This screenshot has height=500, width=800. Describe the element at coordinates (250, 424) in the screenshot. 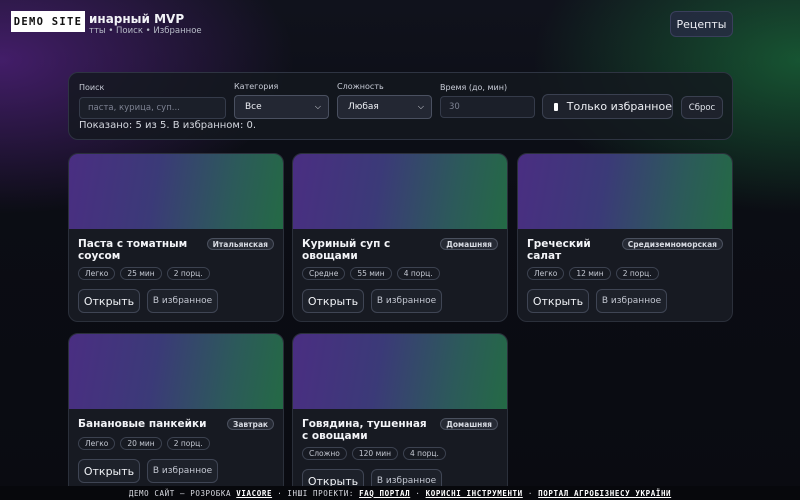

I see `cuisine-badge: Завтрак` at that location.